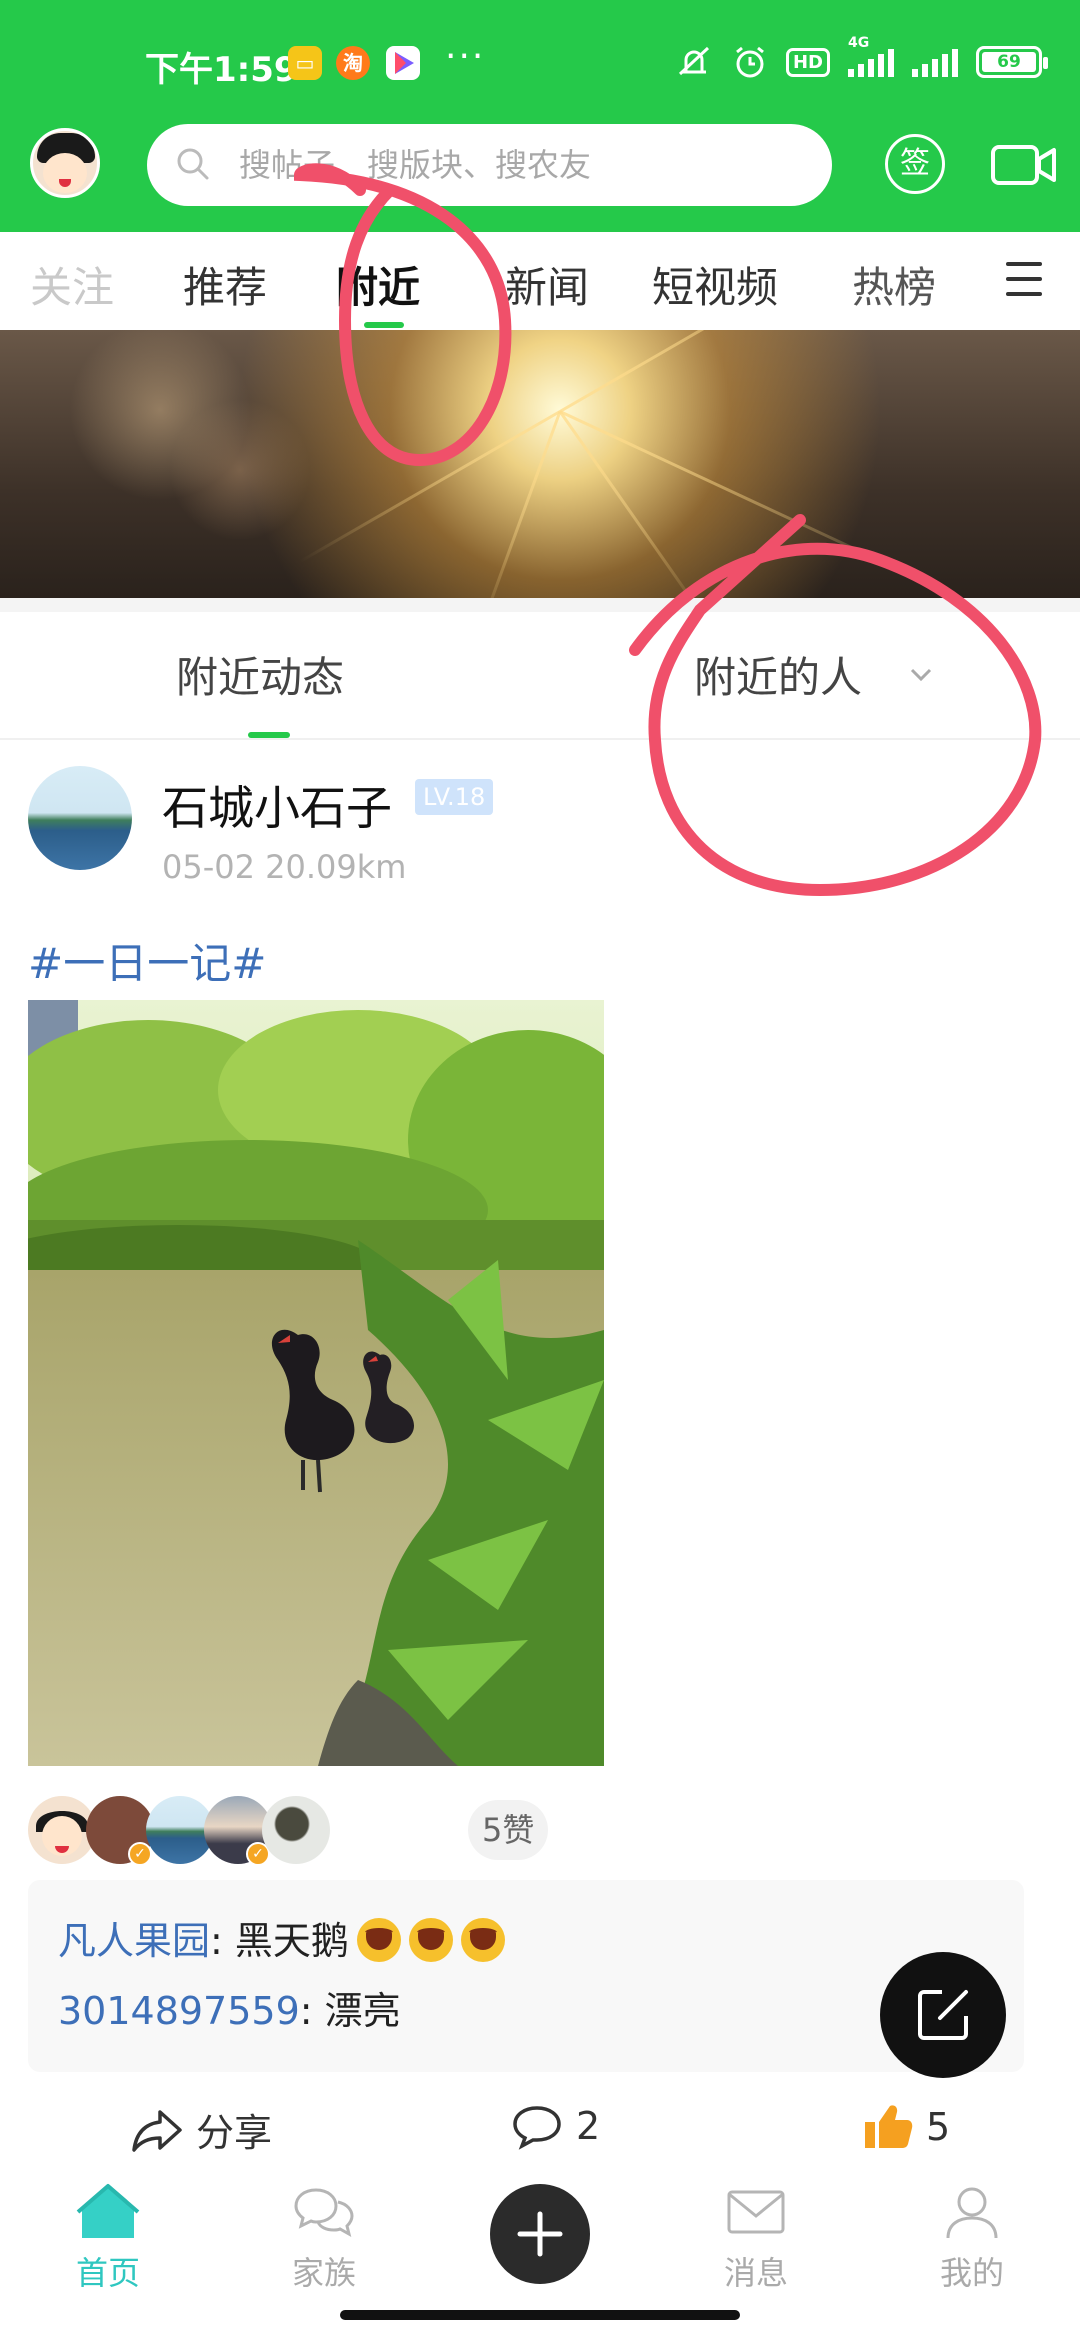  Describe the element at coordinates (508, 1830) in the screenshot. I see `likes-count-pill: 5赞` at that location.